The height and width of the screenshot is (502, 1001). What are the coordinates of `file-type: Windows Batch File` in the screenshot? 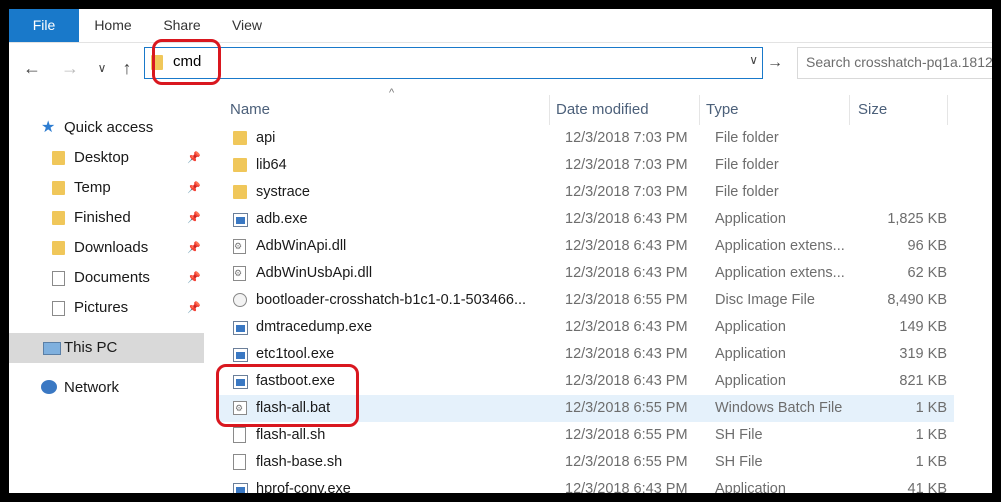 It's located at (779, 408).